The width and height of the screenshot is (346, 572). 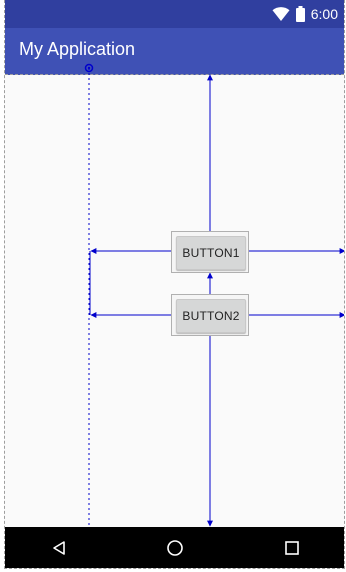 I want to click on back-icon, so click(x=59, y=548).